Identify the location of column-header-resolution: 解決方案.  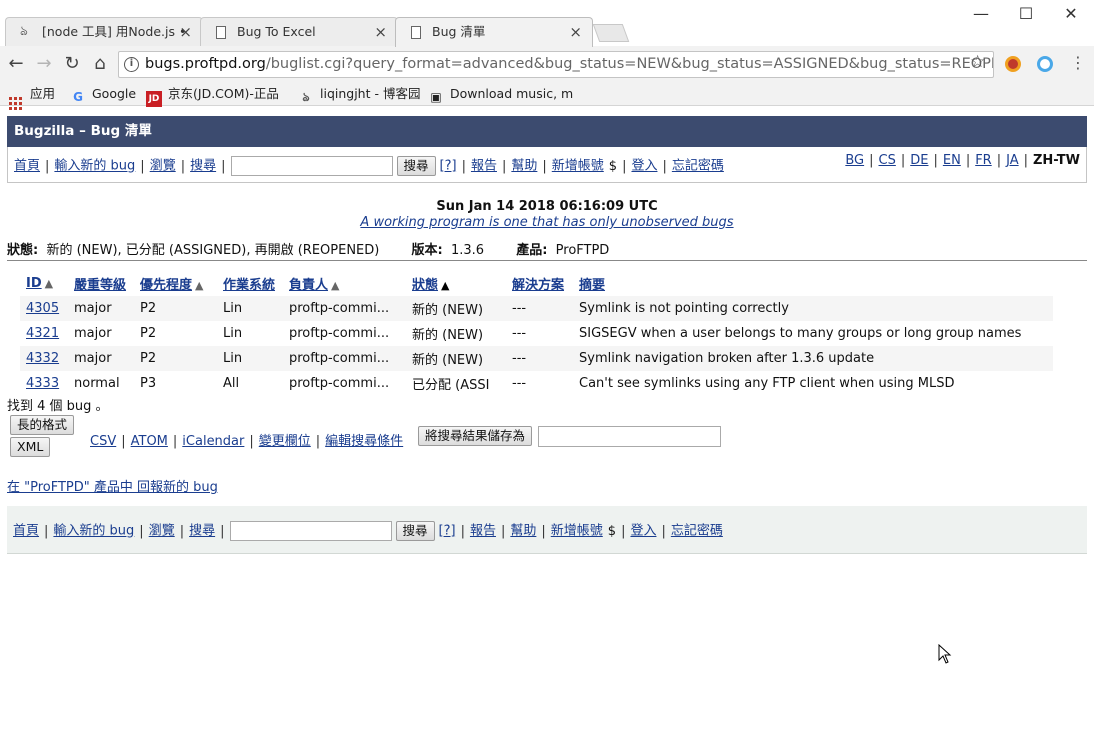
(539, 283).